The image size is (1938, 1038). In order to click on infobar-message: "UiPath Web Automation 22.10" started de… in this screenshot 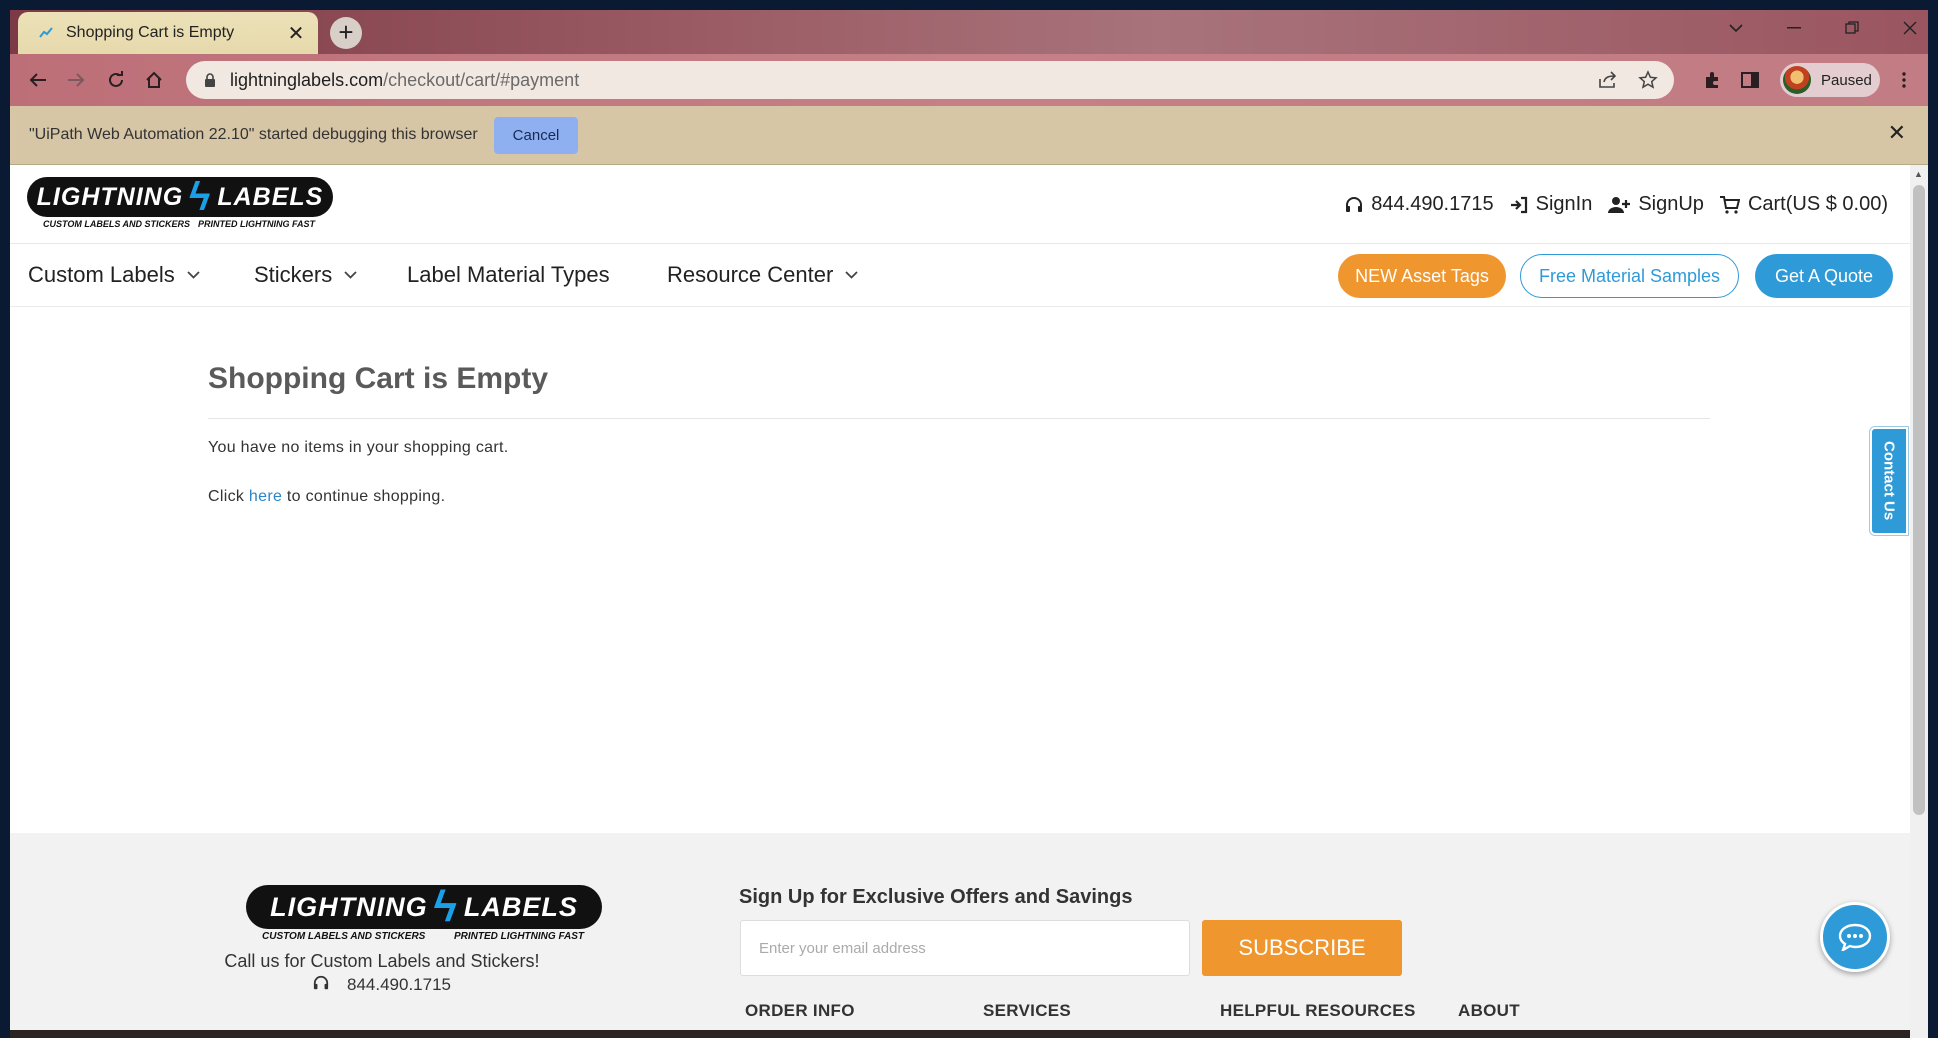, I will do `click(253, 134)`.